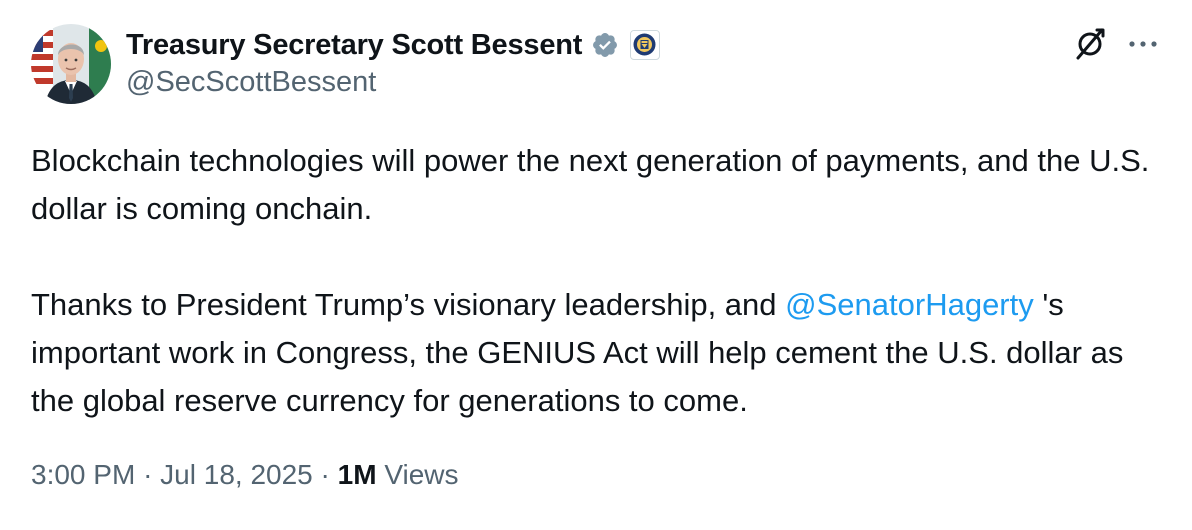  What do you see at coordinates (605, 45) in the screenshot?
I see `verified-badge-icon` at bounding box center [605, 45].